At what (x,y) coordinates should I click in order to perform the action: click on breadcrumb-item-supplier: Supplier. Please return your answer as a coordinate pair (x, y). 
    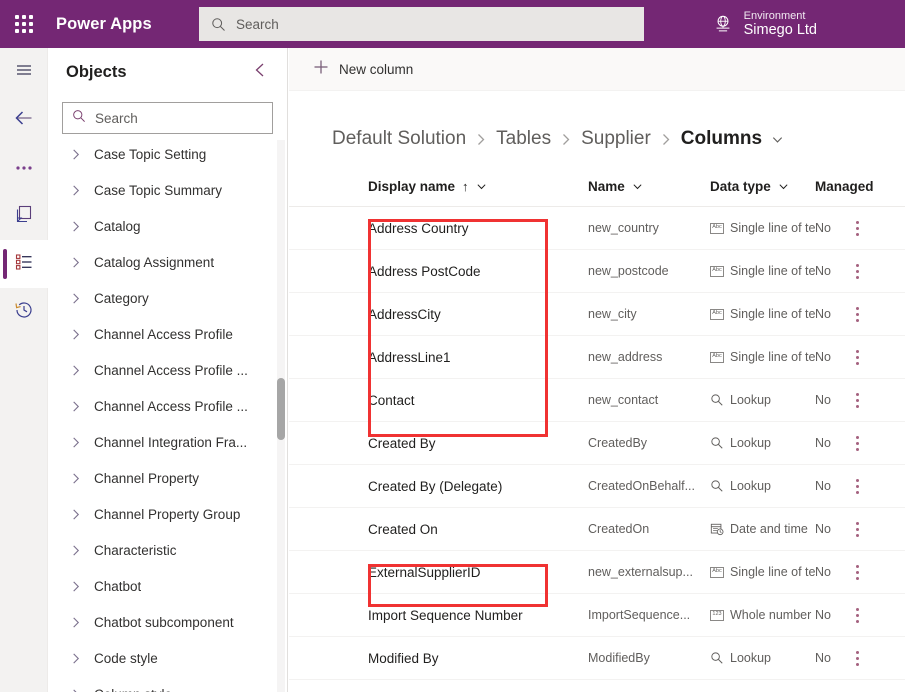
    Looking at the image, I should click on (616, 139).